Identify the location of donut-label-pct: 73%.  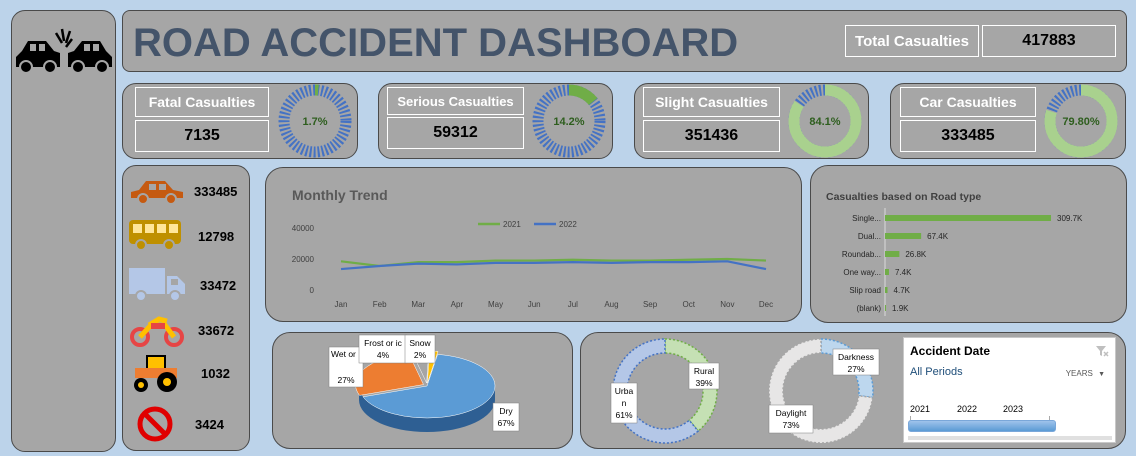
(790, 425).